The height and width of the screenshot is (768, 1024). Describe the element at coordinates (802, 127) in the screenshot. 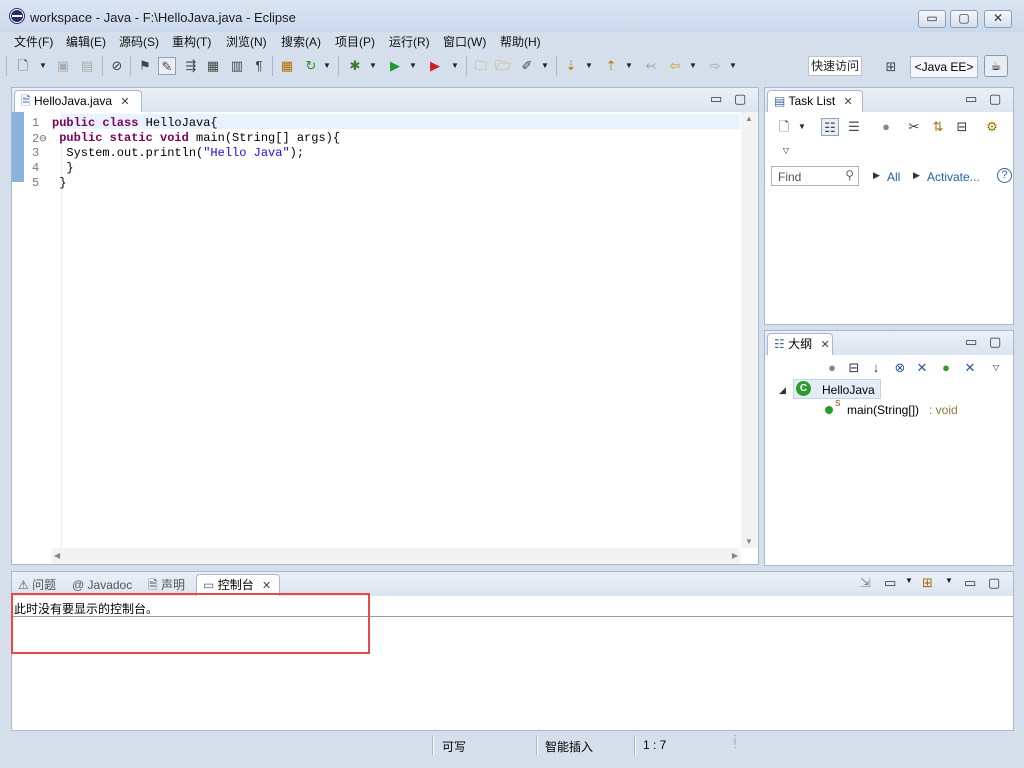

I see `new-task-dropdown-arrow-icon: ▼` at that location.